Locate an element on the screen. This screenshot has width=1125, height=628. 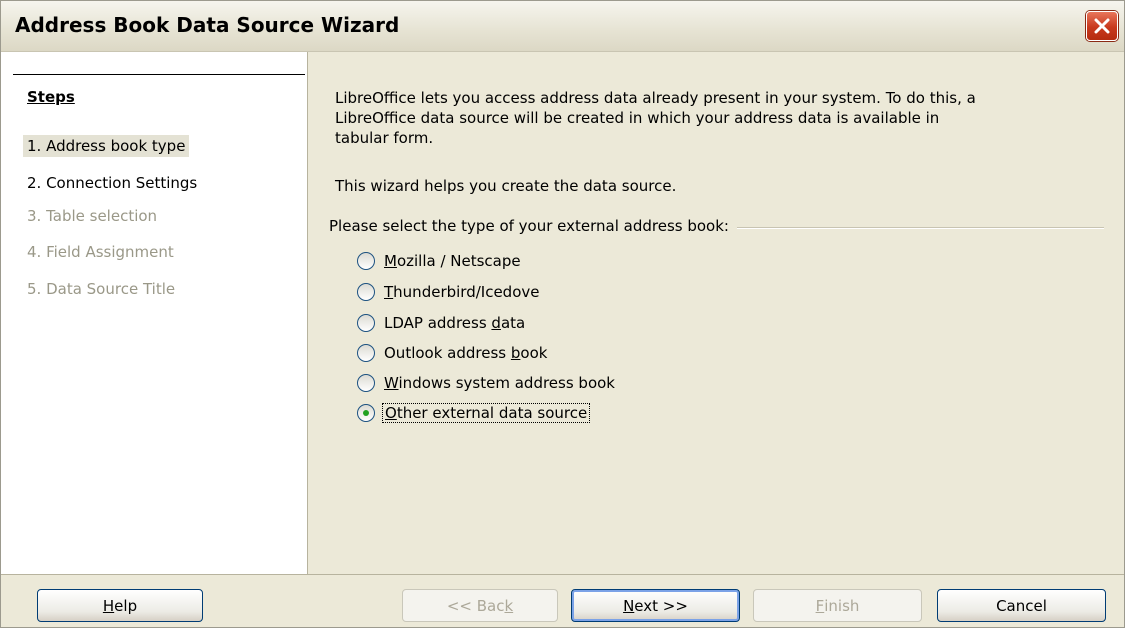
close-icon is located at coordinates (1102, 26).